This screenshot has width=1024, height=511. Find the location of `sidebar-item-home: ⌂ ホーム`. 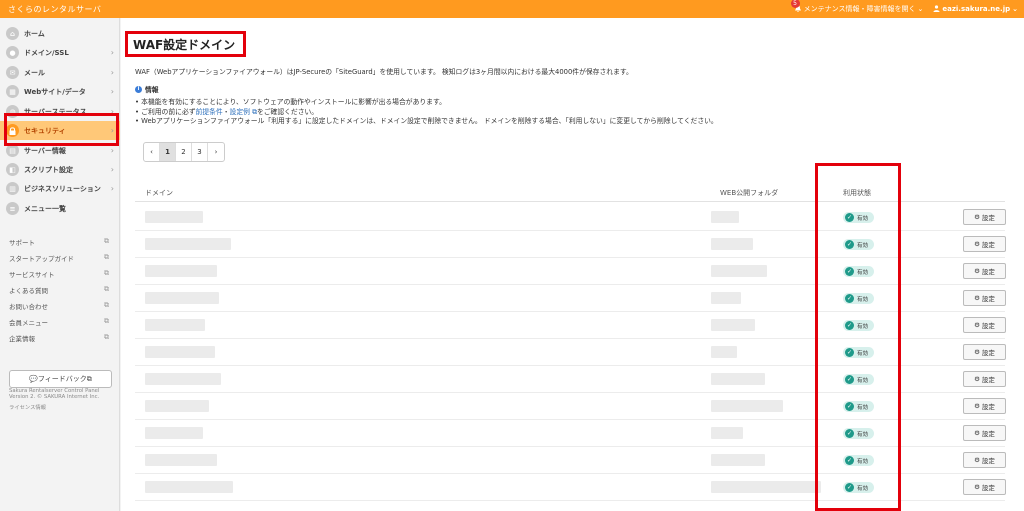

sidebar-item-home: ⌂ ホーム is located at coordinates (60, 33).